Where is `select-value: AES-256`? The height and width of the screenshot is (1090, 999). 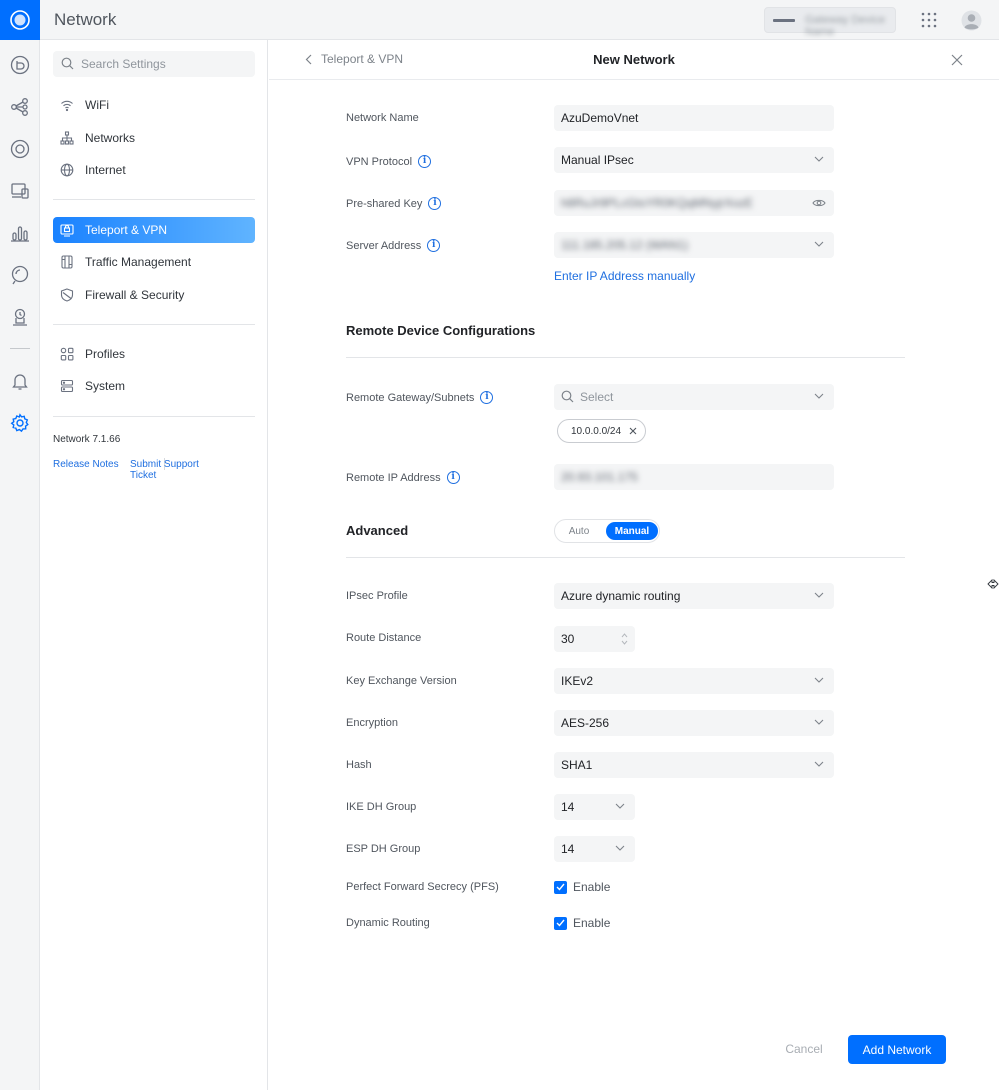
select-value: AES-256 is located at coordinates (585, 723).